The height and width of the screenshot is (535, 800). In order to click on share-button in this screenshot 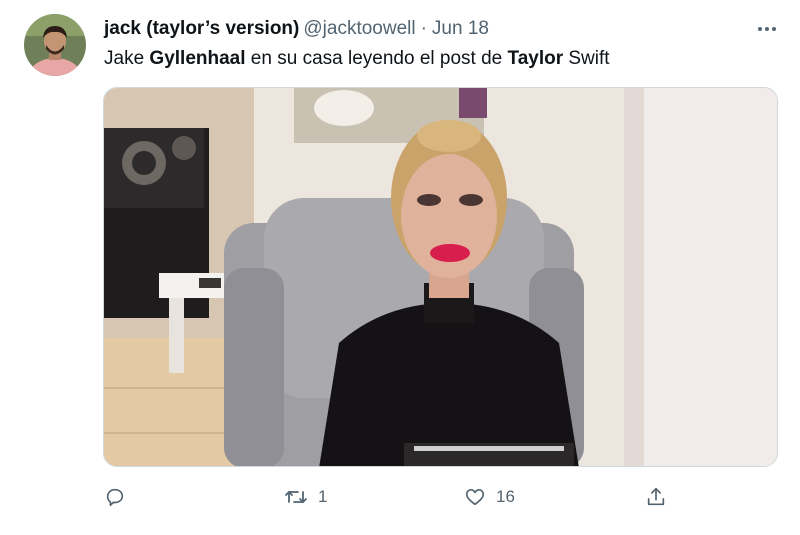, I will do `click(656, 497)`.